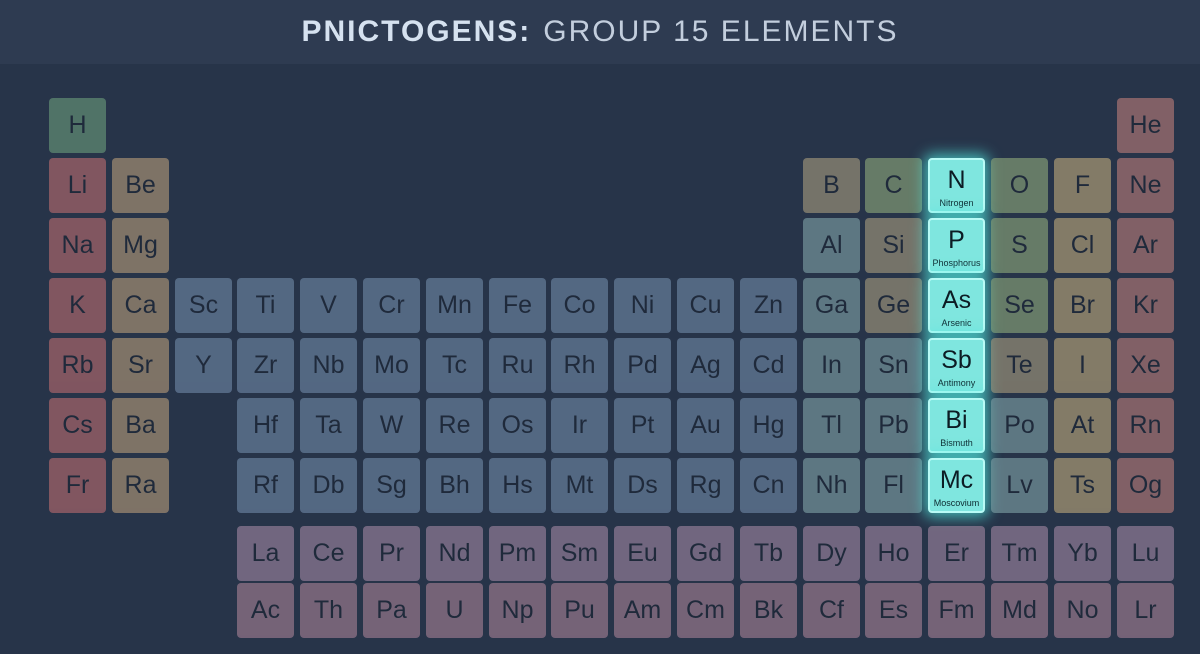 The height and width of the screenshot is (654, 1200). What do you see at coordinates (956, 365) in the screenshot?
I see `element-cell-sb: Sb Antimony` at bounding box center [956, 365].